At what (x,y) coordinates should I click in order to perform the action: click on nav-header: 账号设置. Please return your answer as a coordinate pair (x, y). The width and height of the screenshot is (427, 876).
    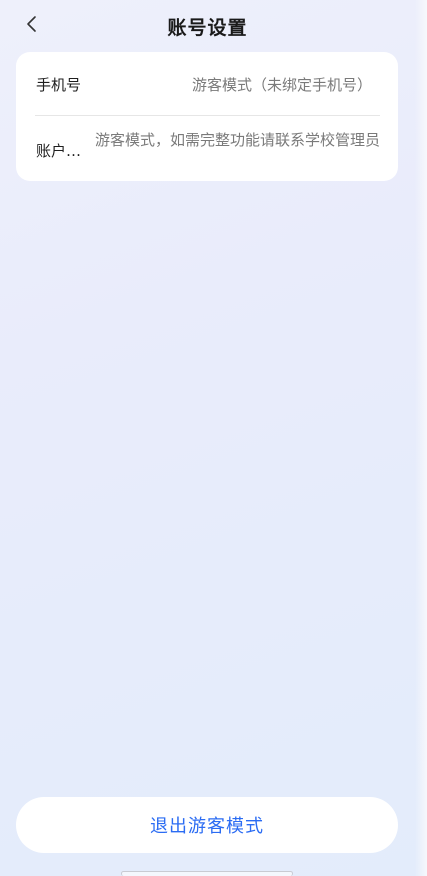
    Looking at the image, I should click on (207, 25).